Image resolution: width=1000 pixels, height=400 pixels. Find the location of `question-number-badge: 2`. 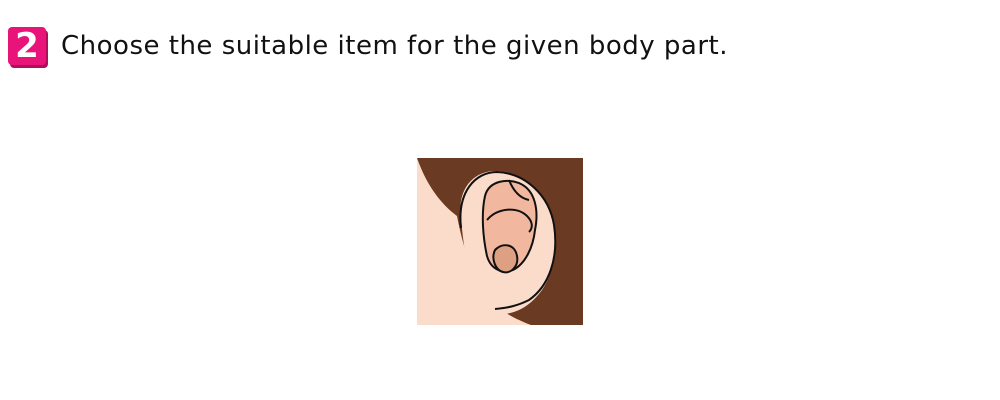

question-number-badge: 2 is located at coordinates (27, 46).